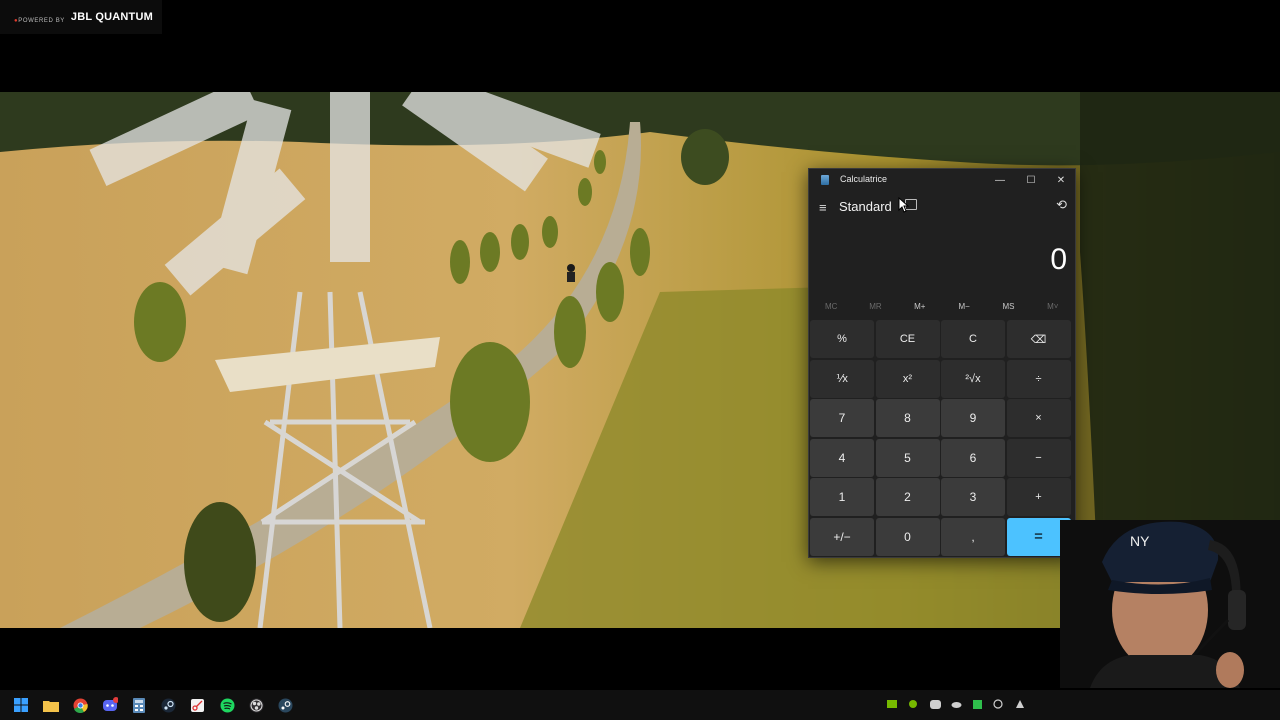 The image size is (1280, 720). I want to click on nvidia-tray-icon, so click(892, 704).